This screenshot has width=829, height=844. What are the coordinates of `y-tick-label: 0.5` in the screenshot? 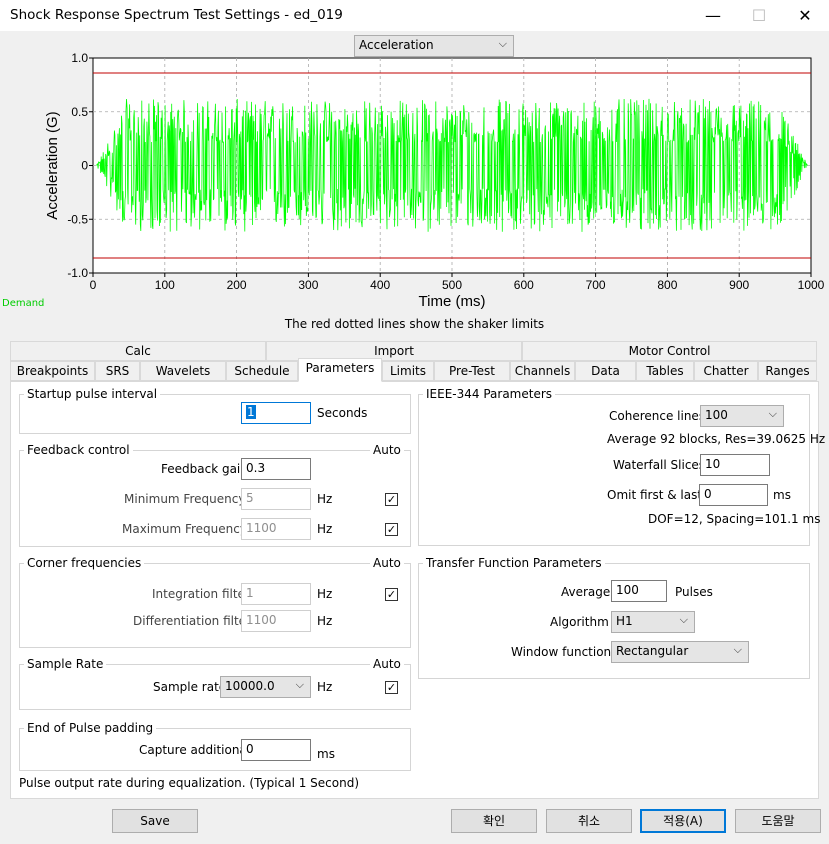 It's located at (79, 112).